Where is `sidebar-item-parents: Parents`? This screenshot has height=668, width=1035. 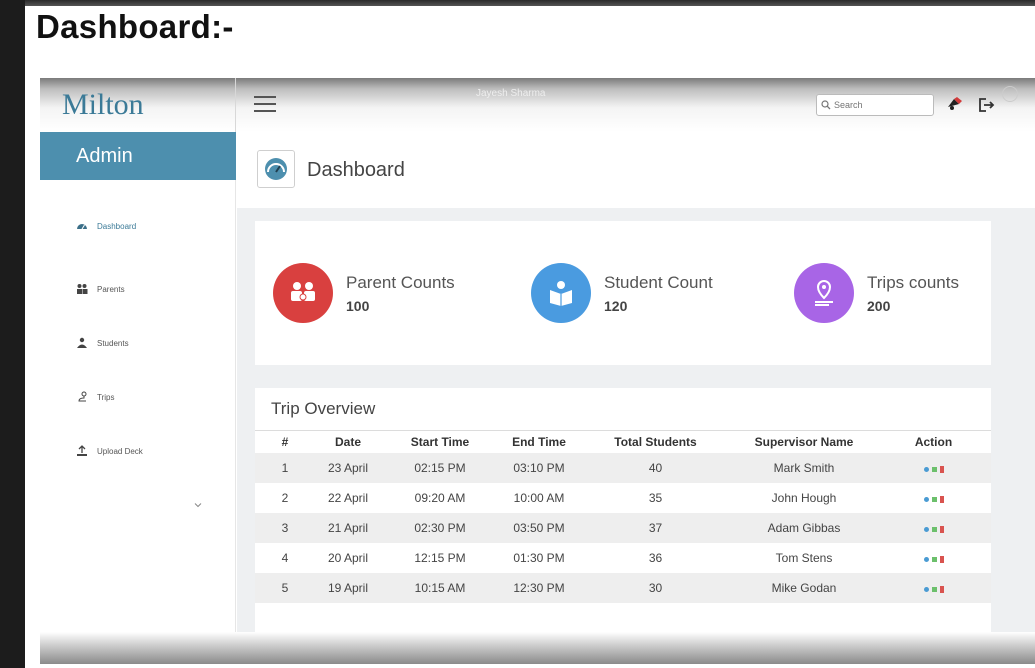 sidebar-item-parents: Parents is located at coordinates (100, 289).